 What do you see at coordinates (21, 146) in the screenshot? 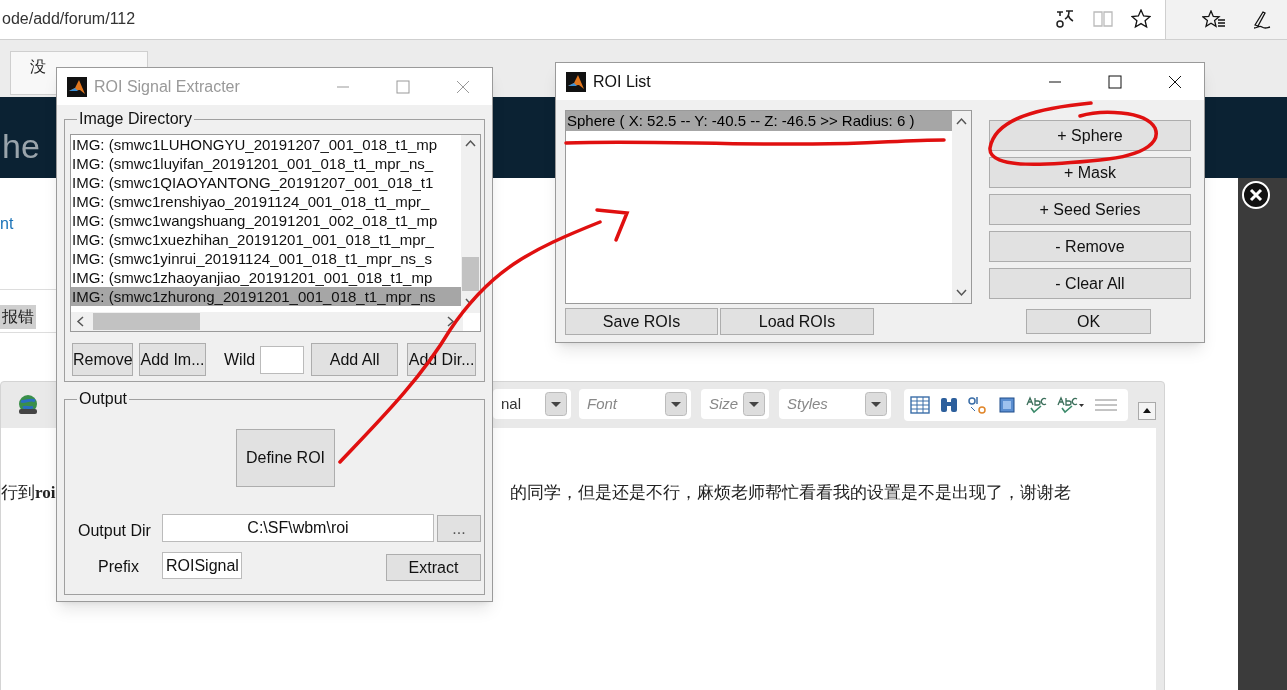
I see `page-title: he` at bounding box center [21, 146].